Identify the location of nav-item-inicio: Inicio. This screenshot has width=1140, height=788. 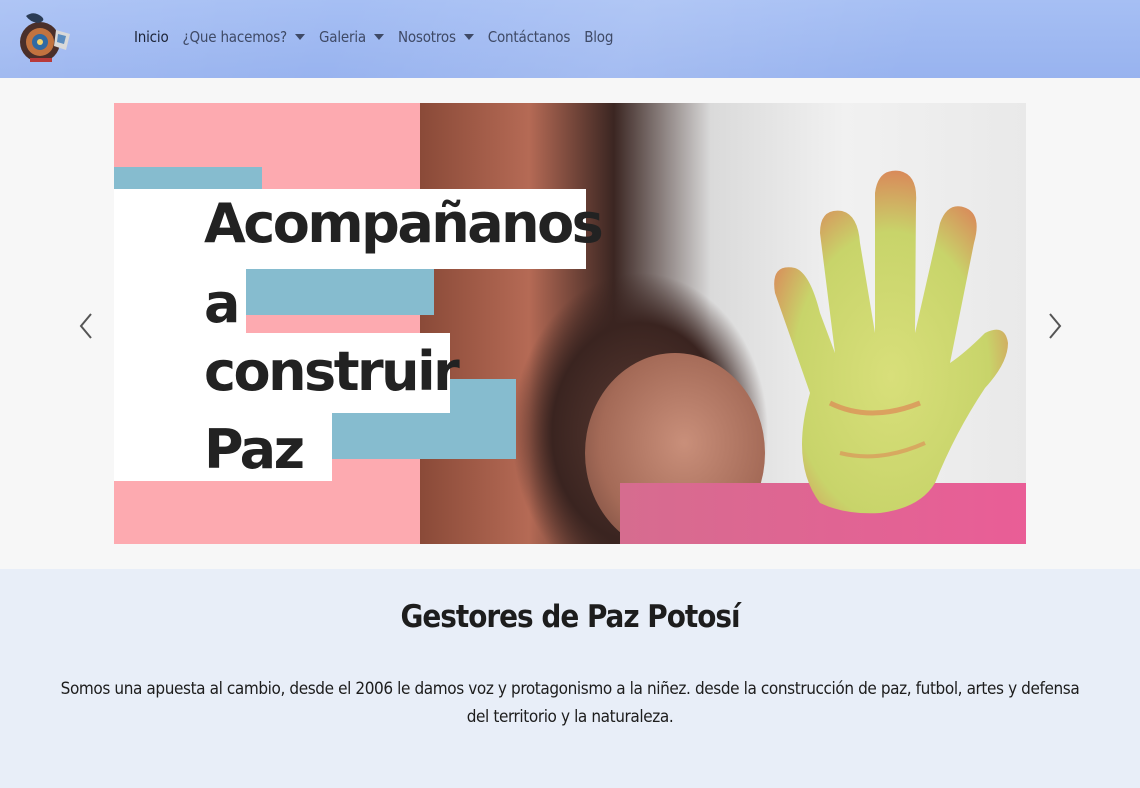
(151, 37).